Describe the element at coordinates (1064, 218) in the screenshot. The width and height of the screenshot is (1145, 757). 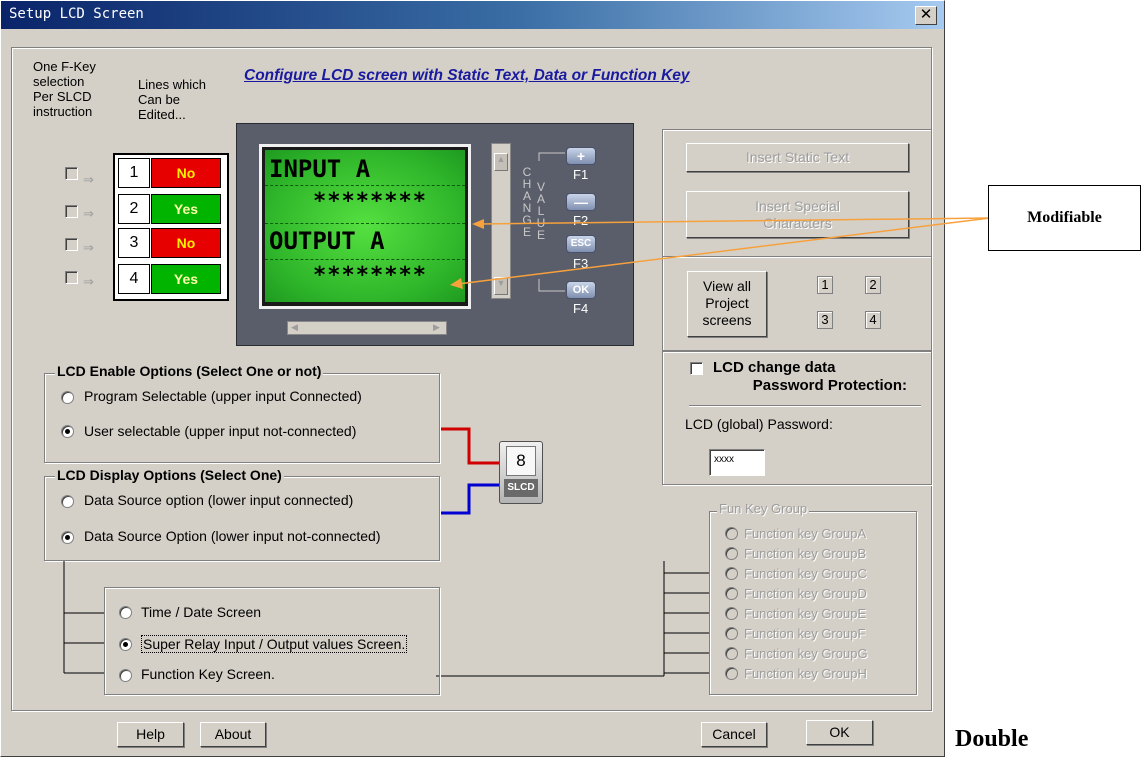
I see `modifiable-annotation: Modifiable` at that location.